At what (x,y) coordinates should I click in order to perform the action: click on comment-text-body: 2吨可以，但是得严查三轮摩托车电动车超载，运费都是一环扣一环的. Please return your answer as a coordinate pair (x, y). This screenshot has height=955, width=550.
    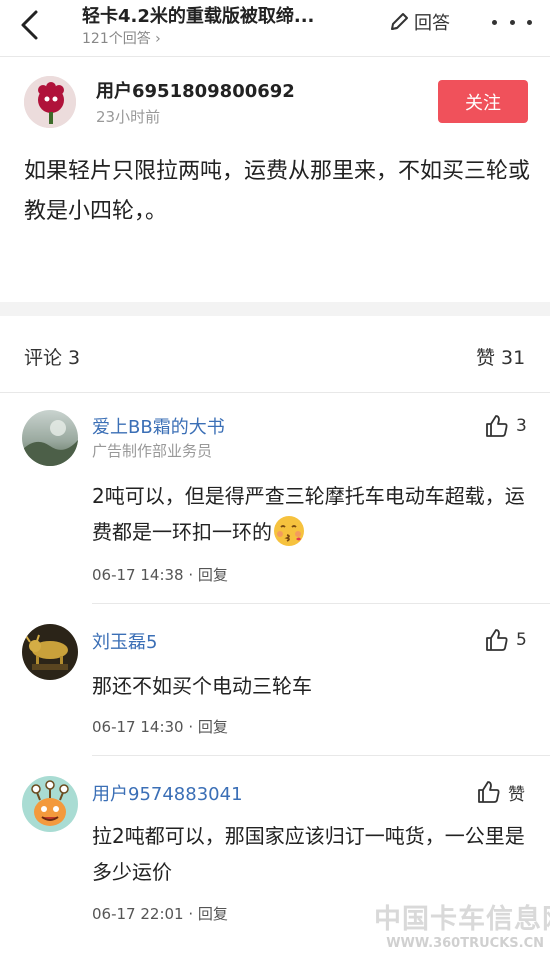
    Looking at the image, I should click on (308, 514).